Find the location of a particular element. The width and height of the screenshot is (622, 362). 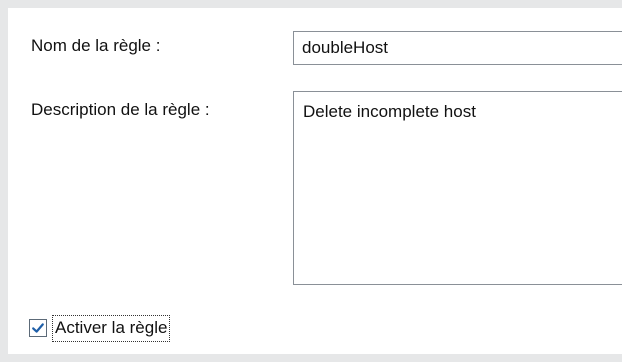

checkmark-icon is located at coordinates (38, 328).